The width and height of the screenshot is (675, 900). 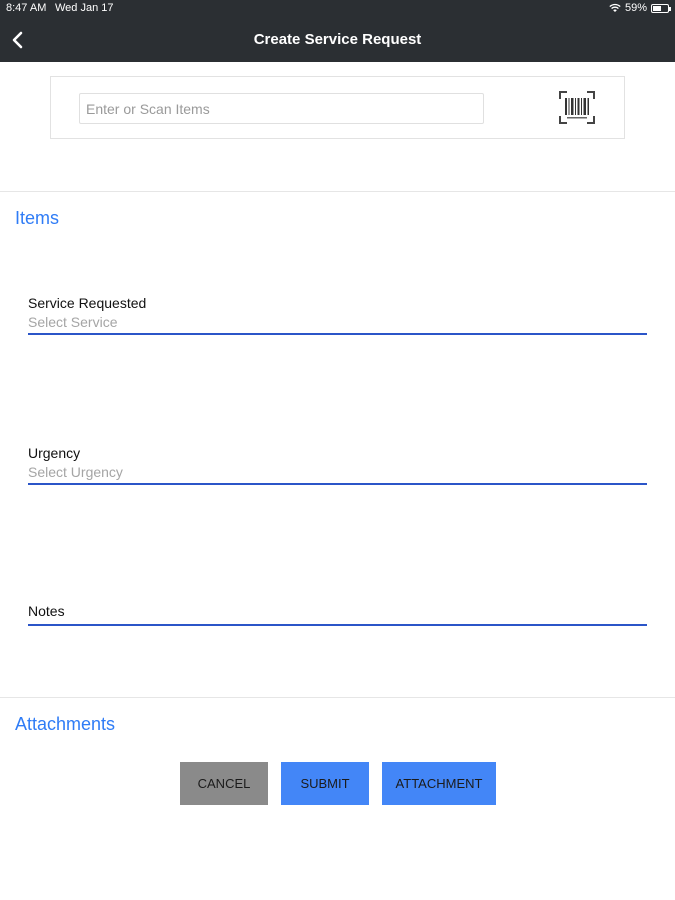 I want to click on battery-icon, so click(x=661, y=8).